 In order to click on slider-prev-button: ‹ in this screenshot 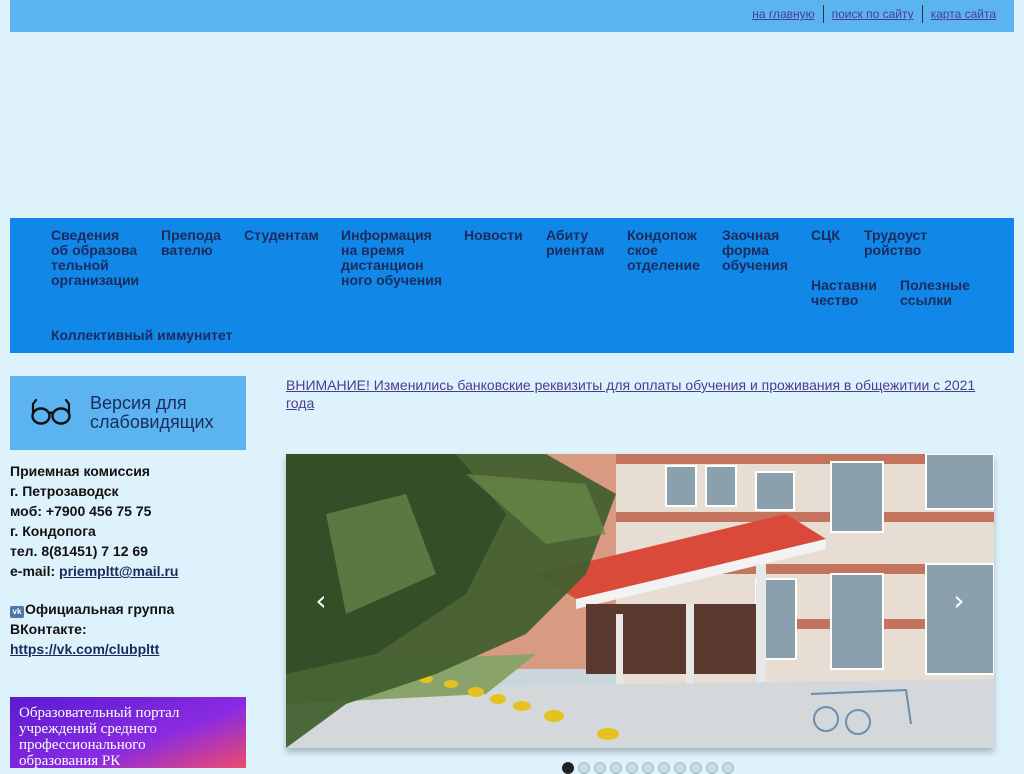, I will do `click(321, 601)`.